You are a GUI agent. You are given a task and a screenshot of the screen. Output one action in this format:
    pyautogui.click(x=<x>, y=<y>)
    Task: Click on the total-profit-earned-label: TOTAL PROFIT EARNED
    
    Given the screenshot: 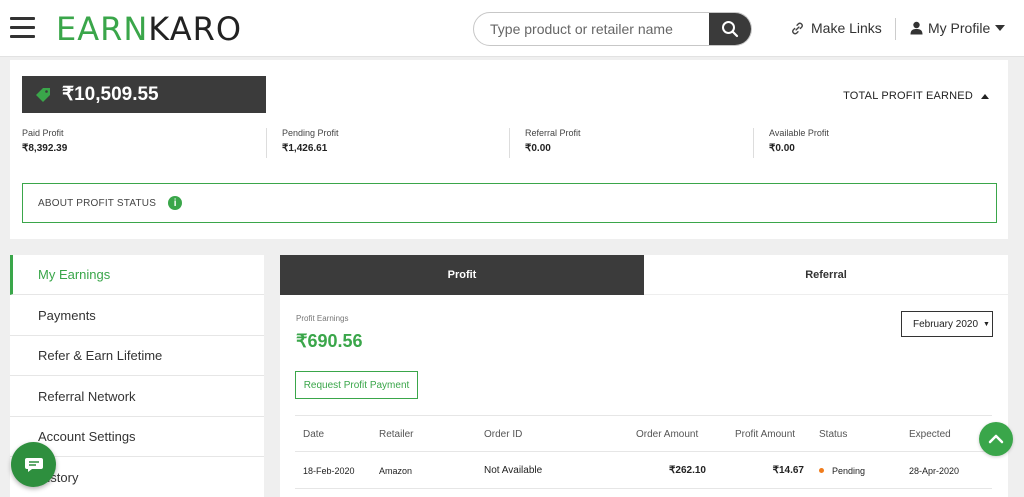 What is the action you would take?
    pyautogui.click(x=908, y=96)
    